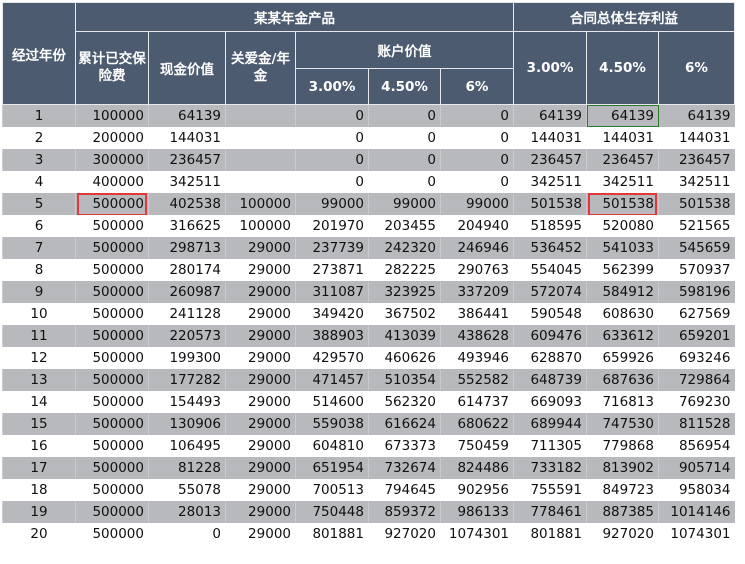 This screenshot has width=745, height=564. I want to click on cell-account-4-5: 0, so click(404, 115).